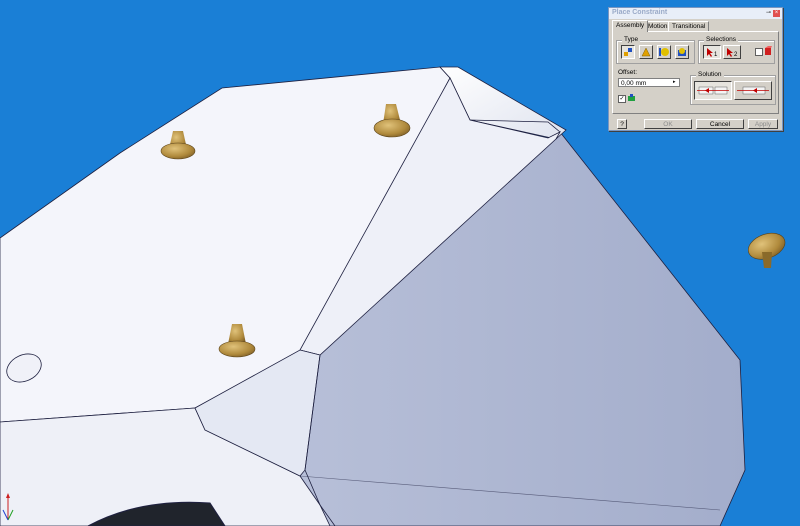 The height and width of the screenshot is (526, 800). Describe the element at coordinates (695, 13) in the screenshot. I see `dialog-titlebar: Place Constraint ⊸ ×` at that location.